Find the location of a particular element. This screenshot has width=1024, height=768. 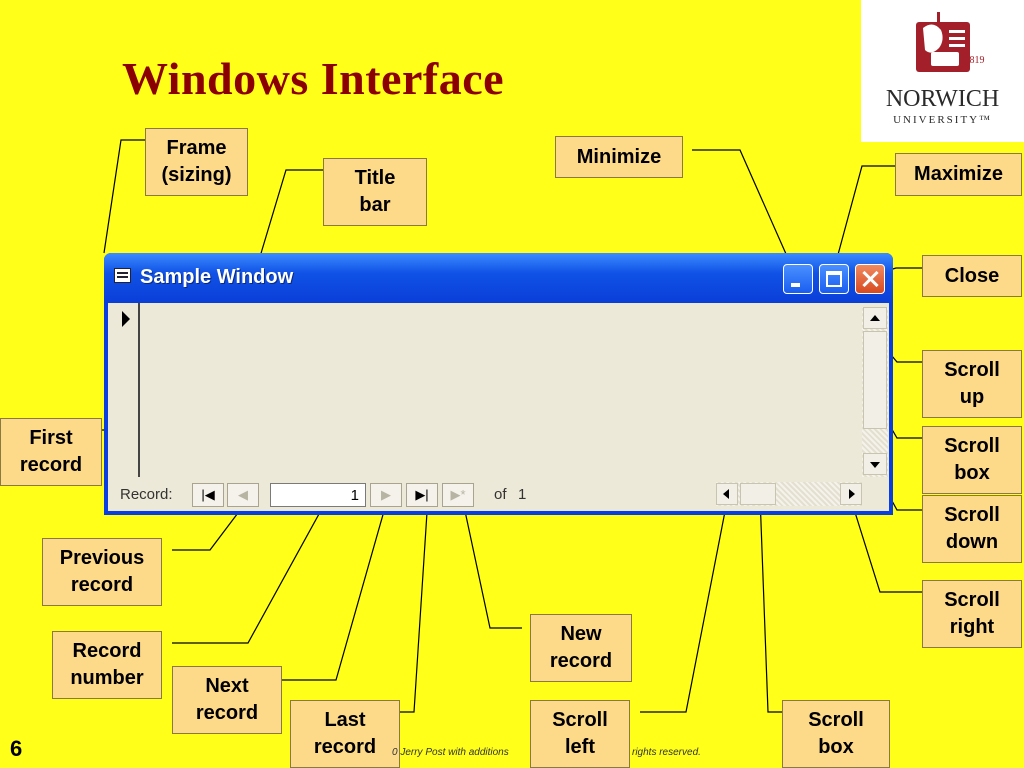

arrow-up-icon is located at coordinates (875, 318).